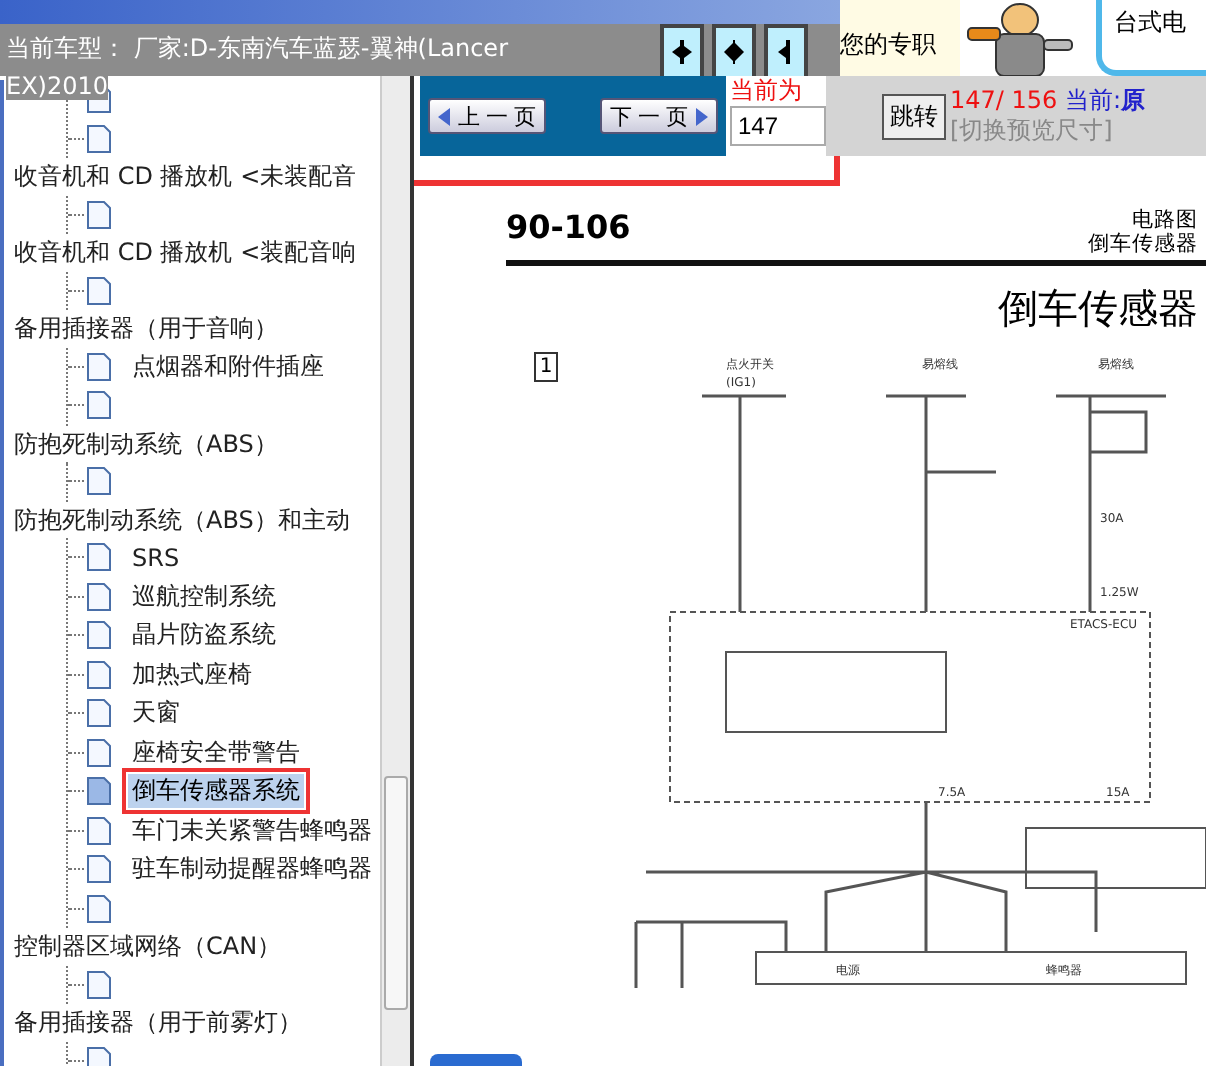  Describe the element at coordinates (192, 674) in the screenshot. I see `tree-item: 加热式座椅` at that location.